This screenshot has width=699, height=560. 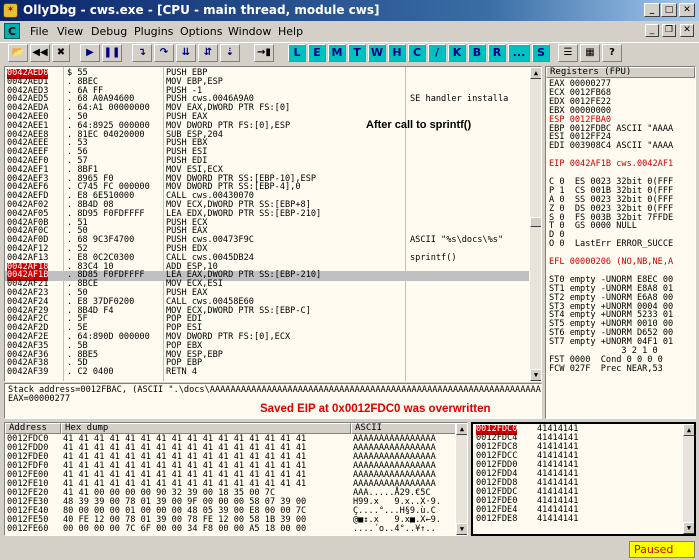 I want to click on menu-file: File, so click(x=39, y=31).